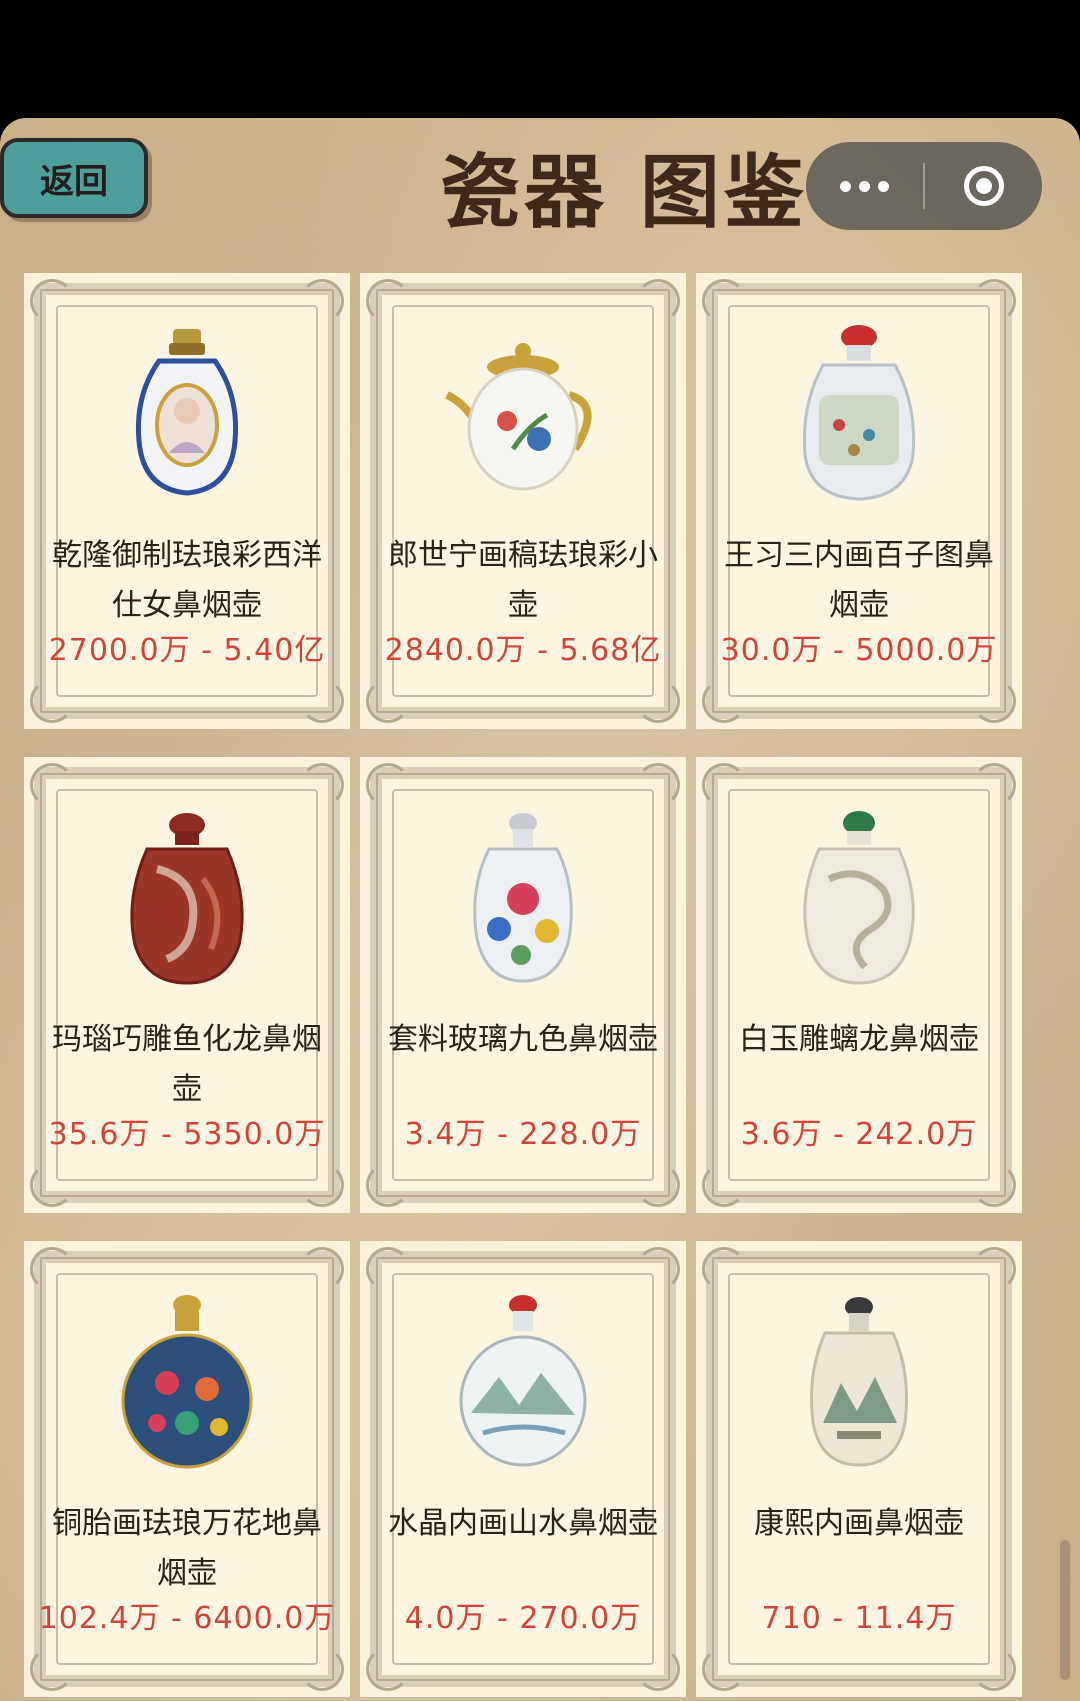  What do you see at coordinates (859, 1134) in the screenshot?
I see `item-price: 3.6万 - 242.0万` at bounding box center [859, 1134].